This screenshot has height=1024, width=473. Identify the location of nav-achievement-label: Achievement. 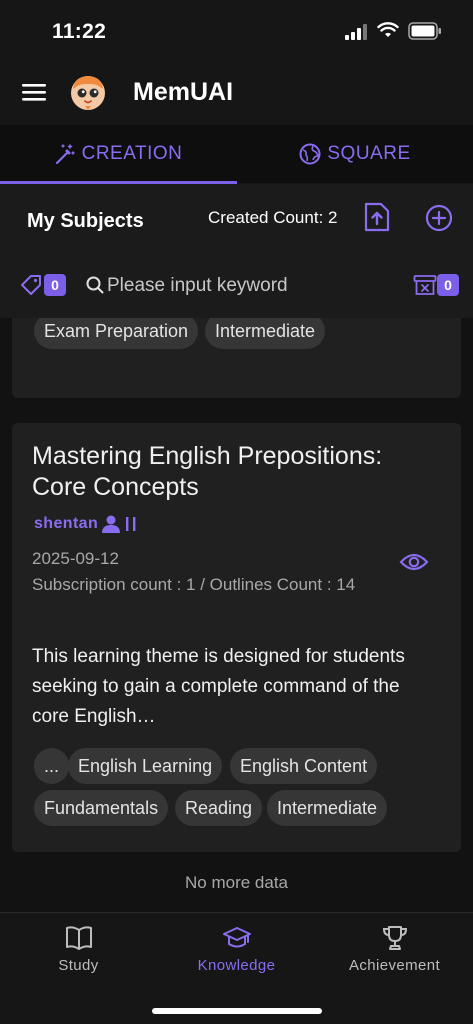
(394, 965).